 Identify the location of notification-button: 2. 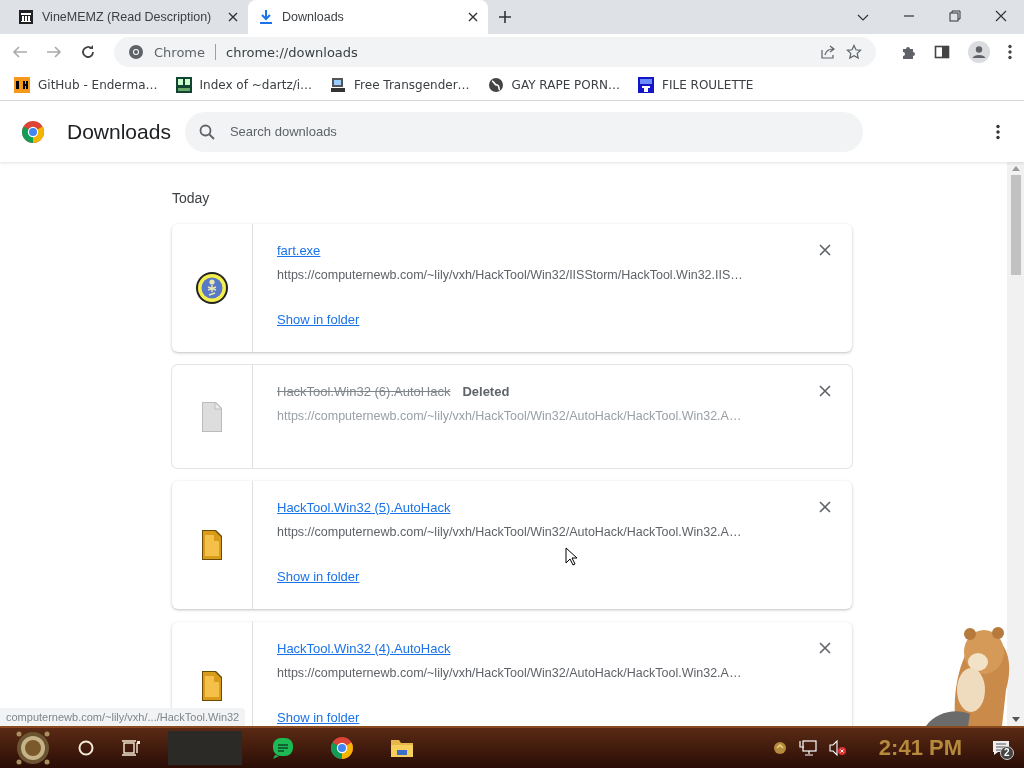
(1001, 748).